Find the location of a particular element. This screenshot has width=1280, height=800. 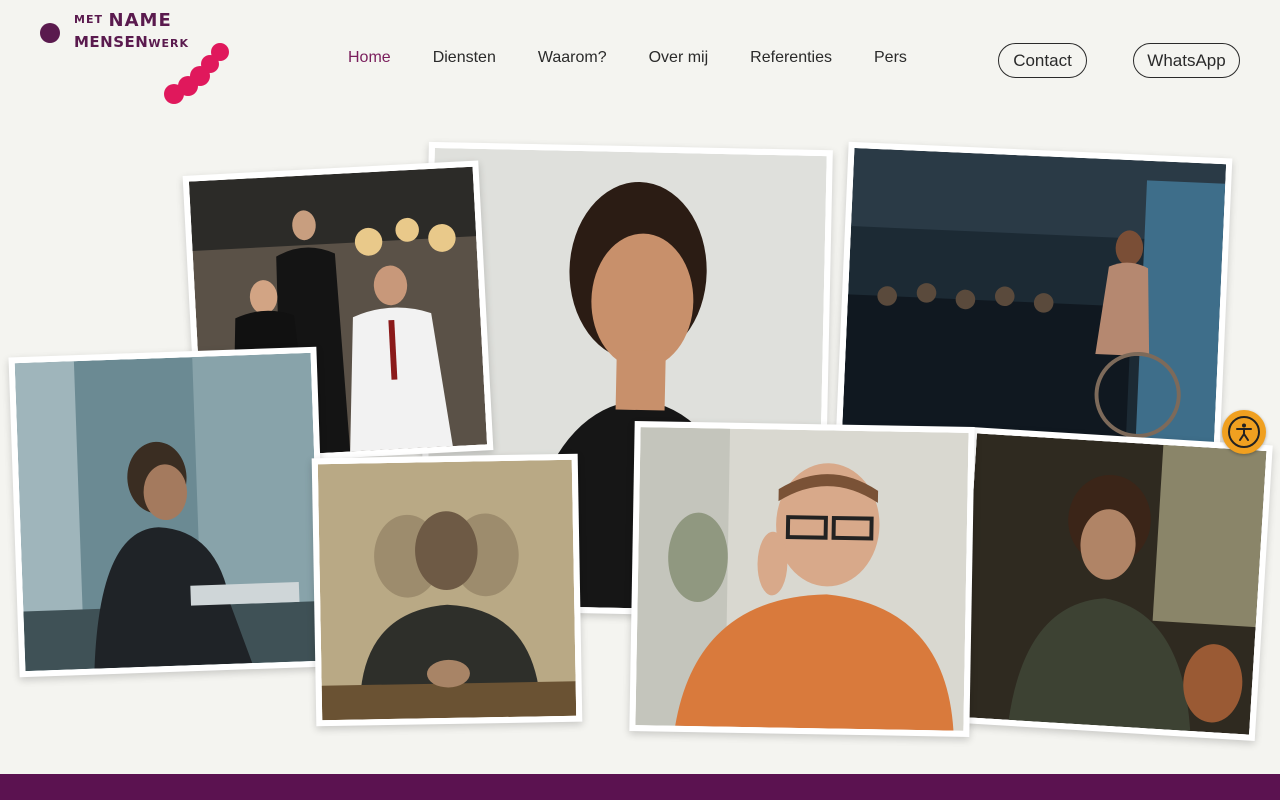

contact-button: Contact is located at coordinates (1042, 60).